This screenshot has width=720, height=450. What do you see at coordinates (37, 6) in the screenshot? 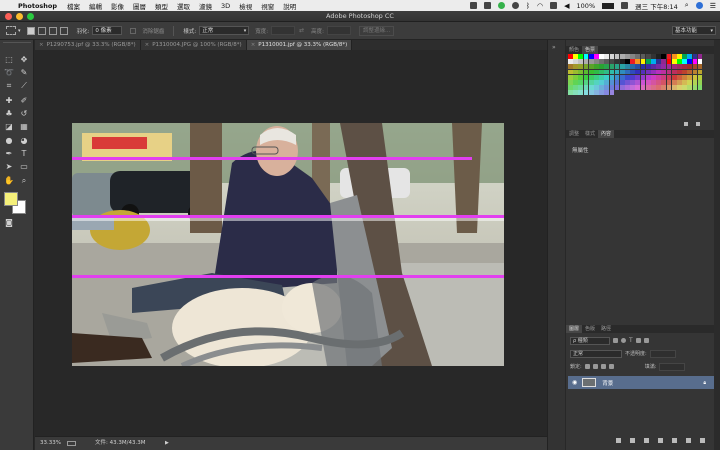
I see `app-menu: Photoshop` at bounding box center [37, 6].